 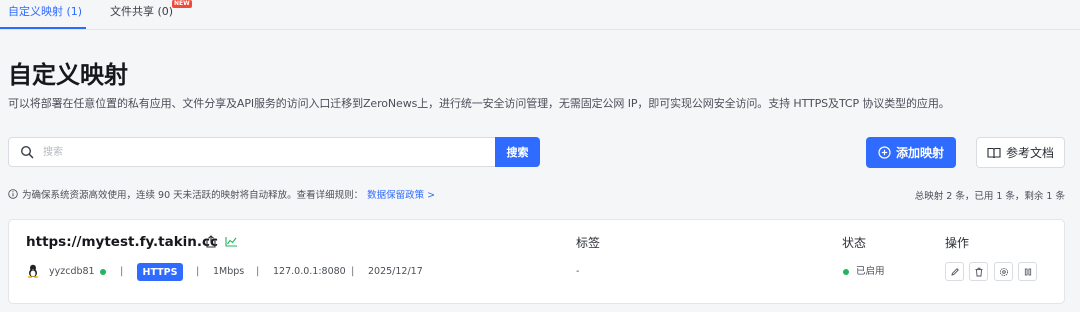 I want to click on protocol-badge: HTTPS, so click(x=160, y=272).